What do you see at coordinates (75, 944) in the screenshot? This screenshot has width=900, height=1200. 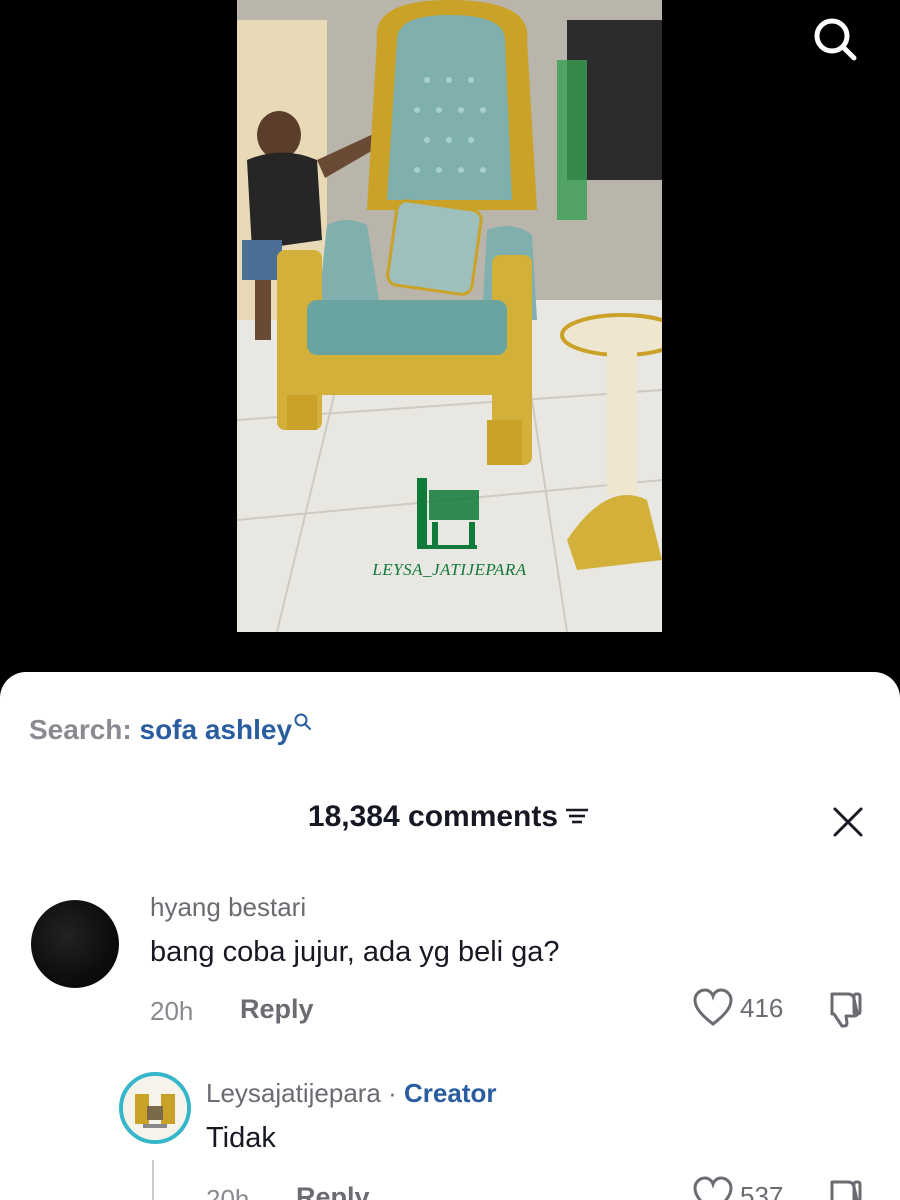 I see `avatar` at bounding box center [75, 944].